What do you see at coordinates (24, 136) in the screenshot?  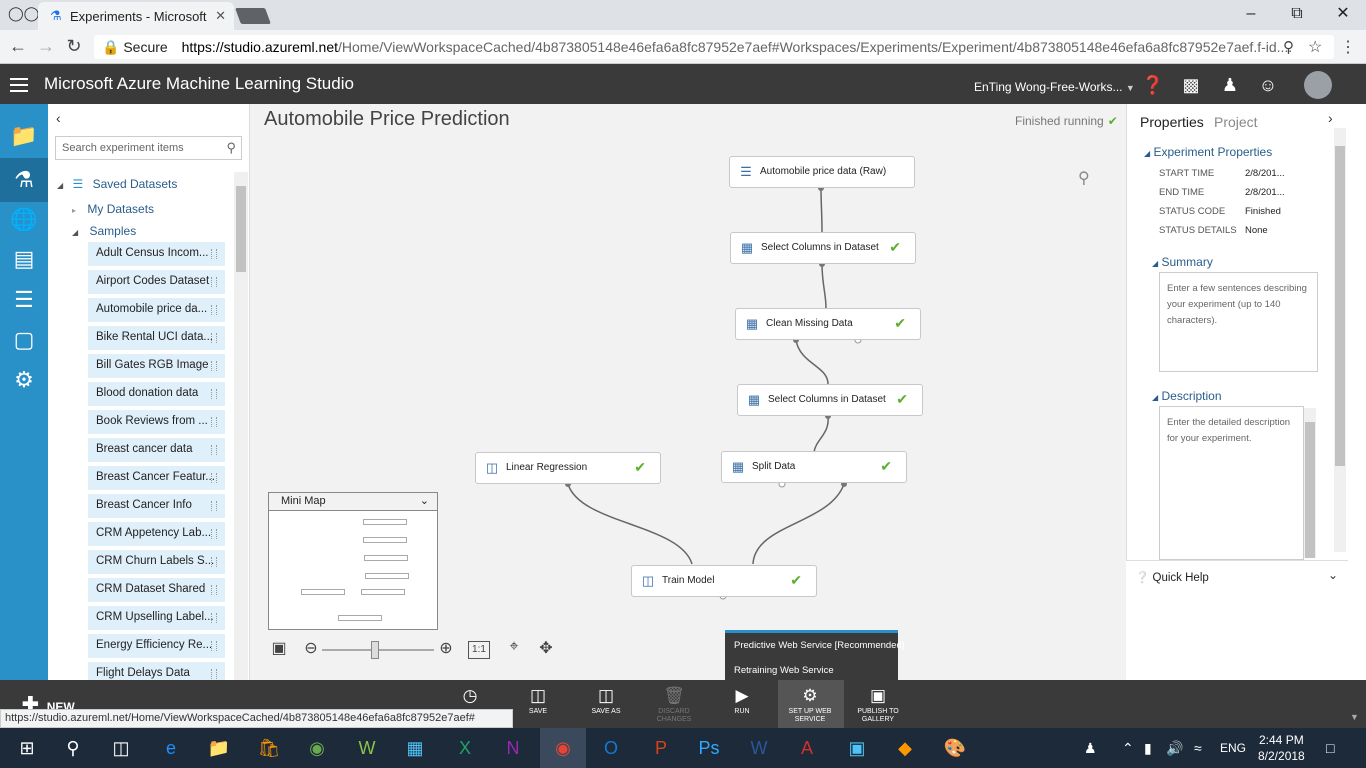 I see `projects-icon: 📁` at bounding box center [24, 136].